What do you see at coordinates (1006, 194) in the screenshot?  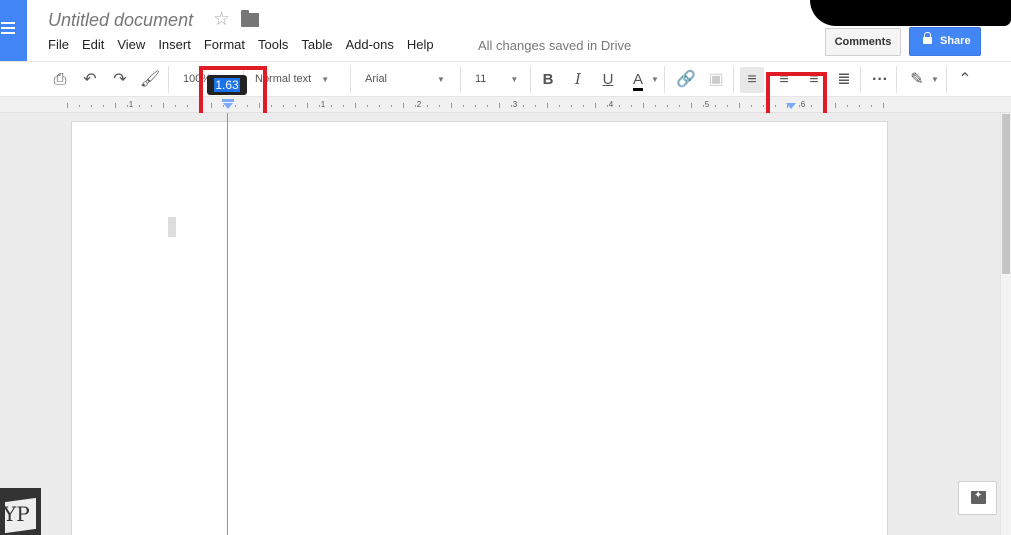 I see `scrollbar-thumb` at bounding box center [1006, 194].